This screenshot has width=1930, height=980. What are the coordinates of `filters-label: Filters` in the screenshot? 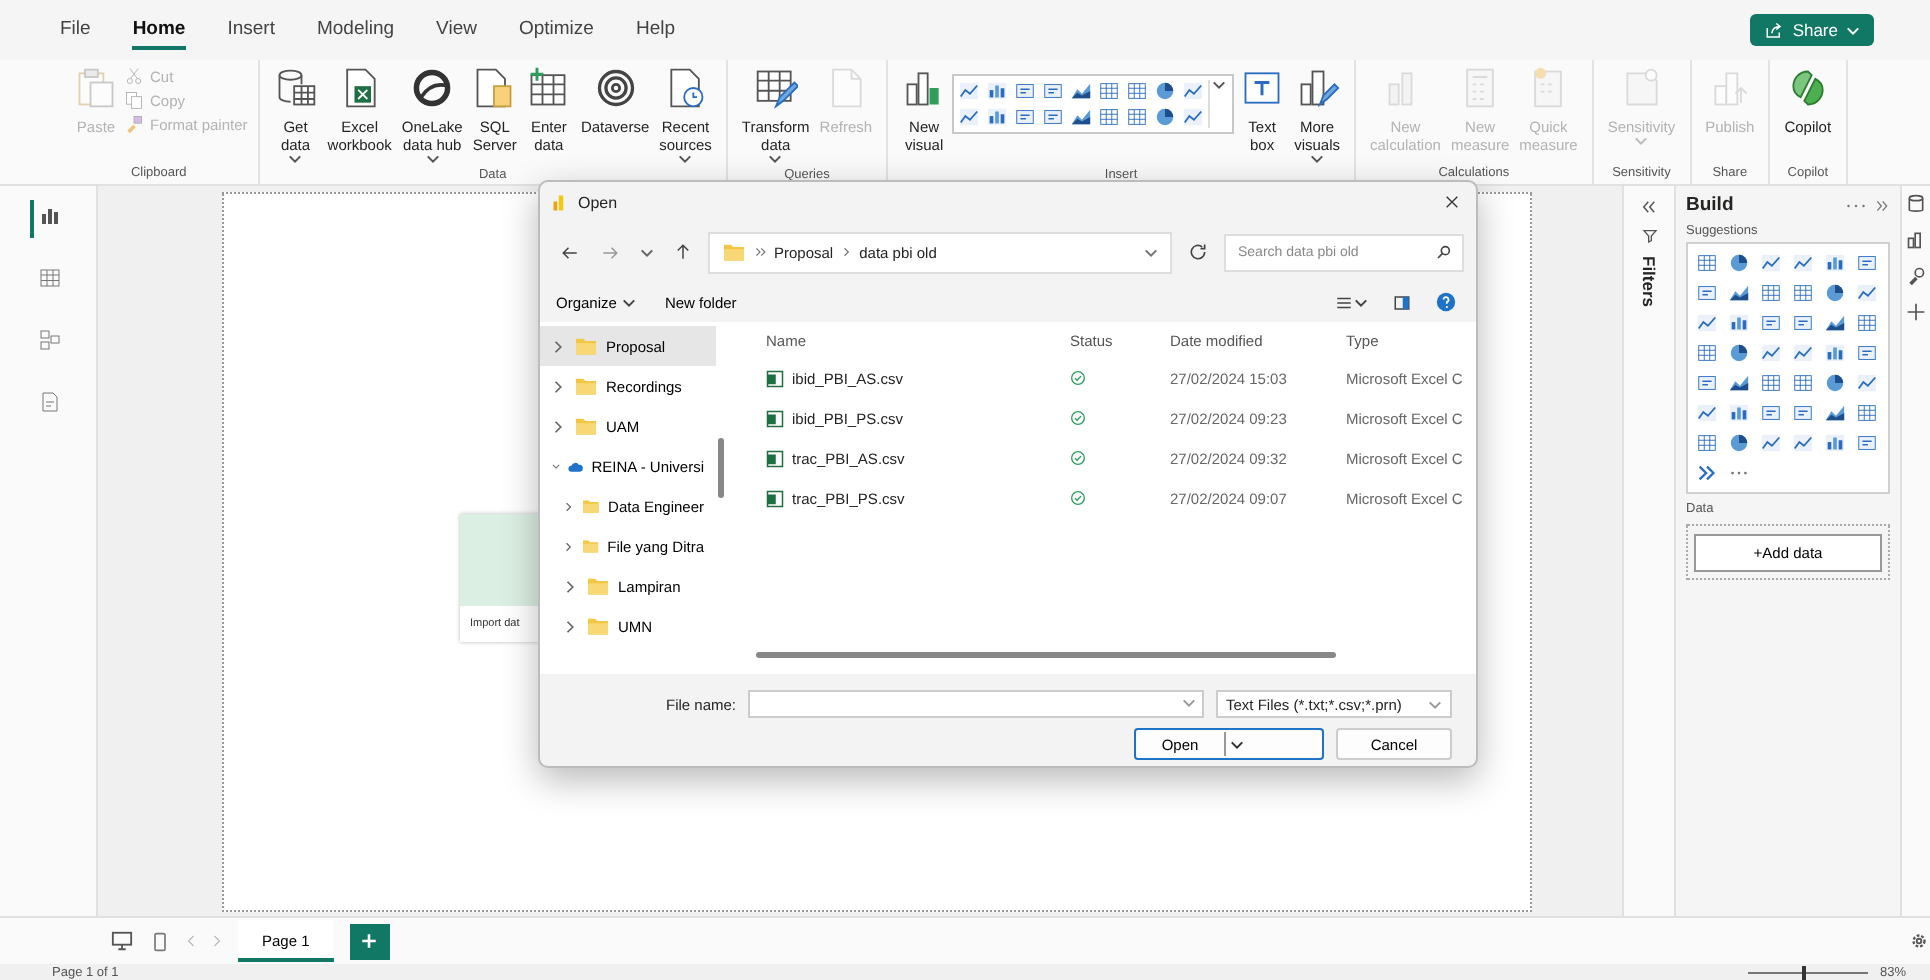 It's located at (1649, 282).